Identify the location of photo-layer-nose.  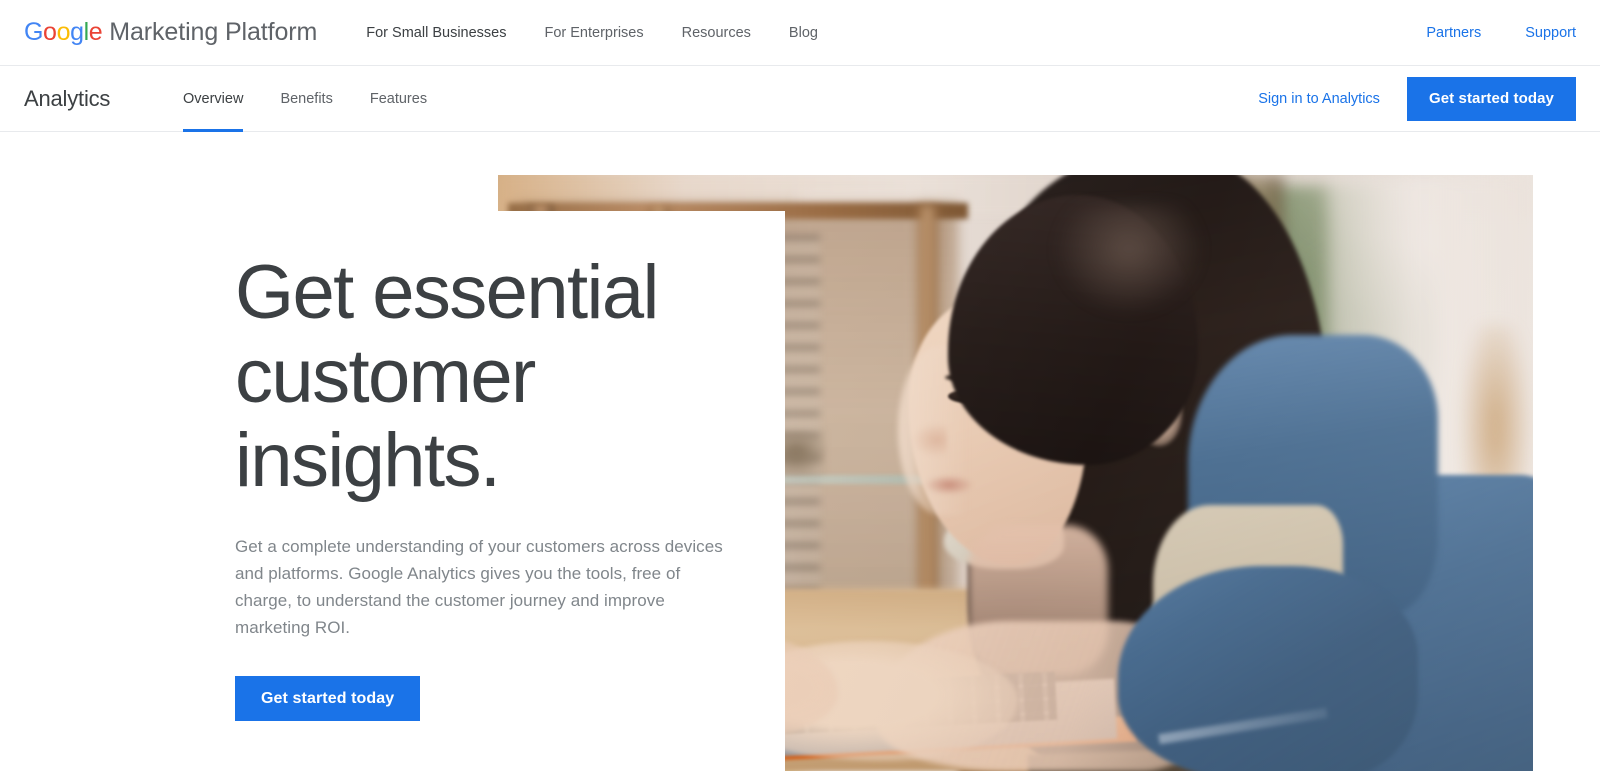
(930, 440).